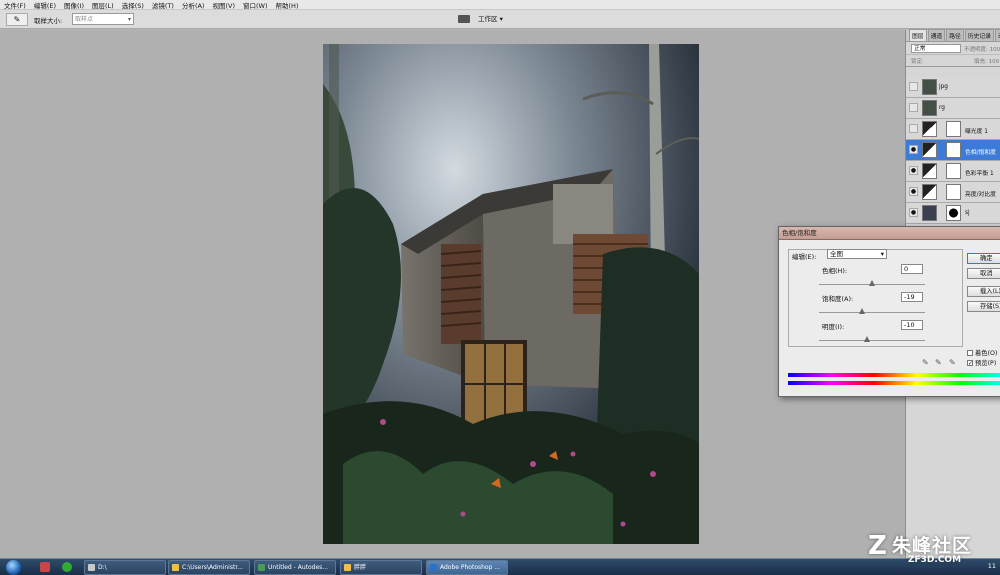 This screenshot has height=575, width=1000. What do you see at coordinates (381, 567) in the screenshot?
I see `taskbar-task: 胖胖` at bounding box center [381, 567].